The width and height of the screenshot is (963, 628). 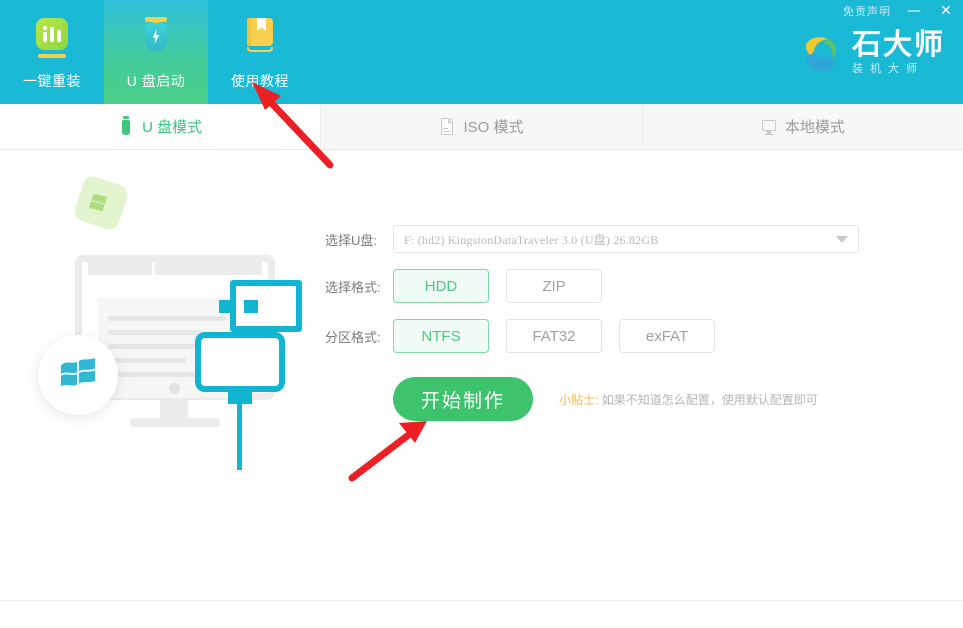 What do you see at coordinates (260, 39) in the screenshot?
I see `book-icon` at bounding box center [260, 39].